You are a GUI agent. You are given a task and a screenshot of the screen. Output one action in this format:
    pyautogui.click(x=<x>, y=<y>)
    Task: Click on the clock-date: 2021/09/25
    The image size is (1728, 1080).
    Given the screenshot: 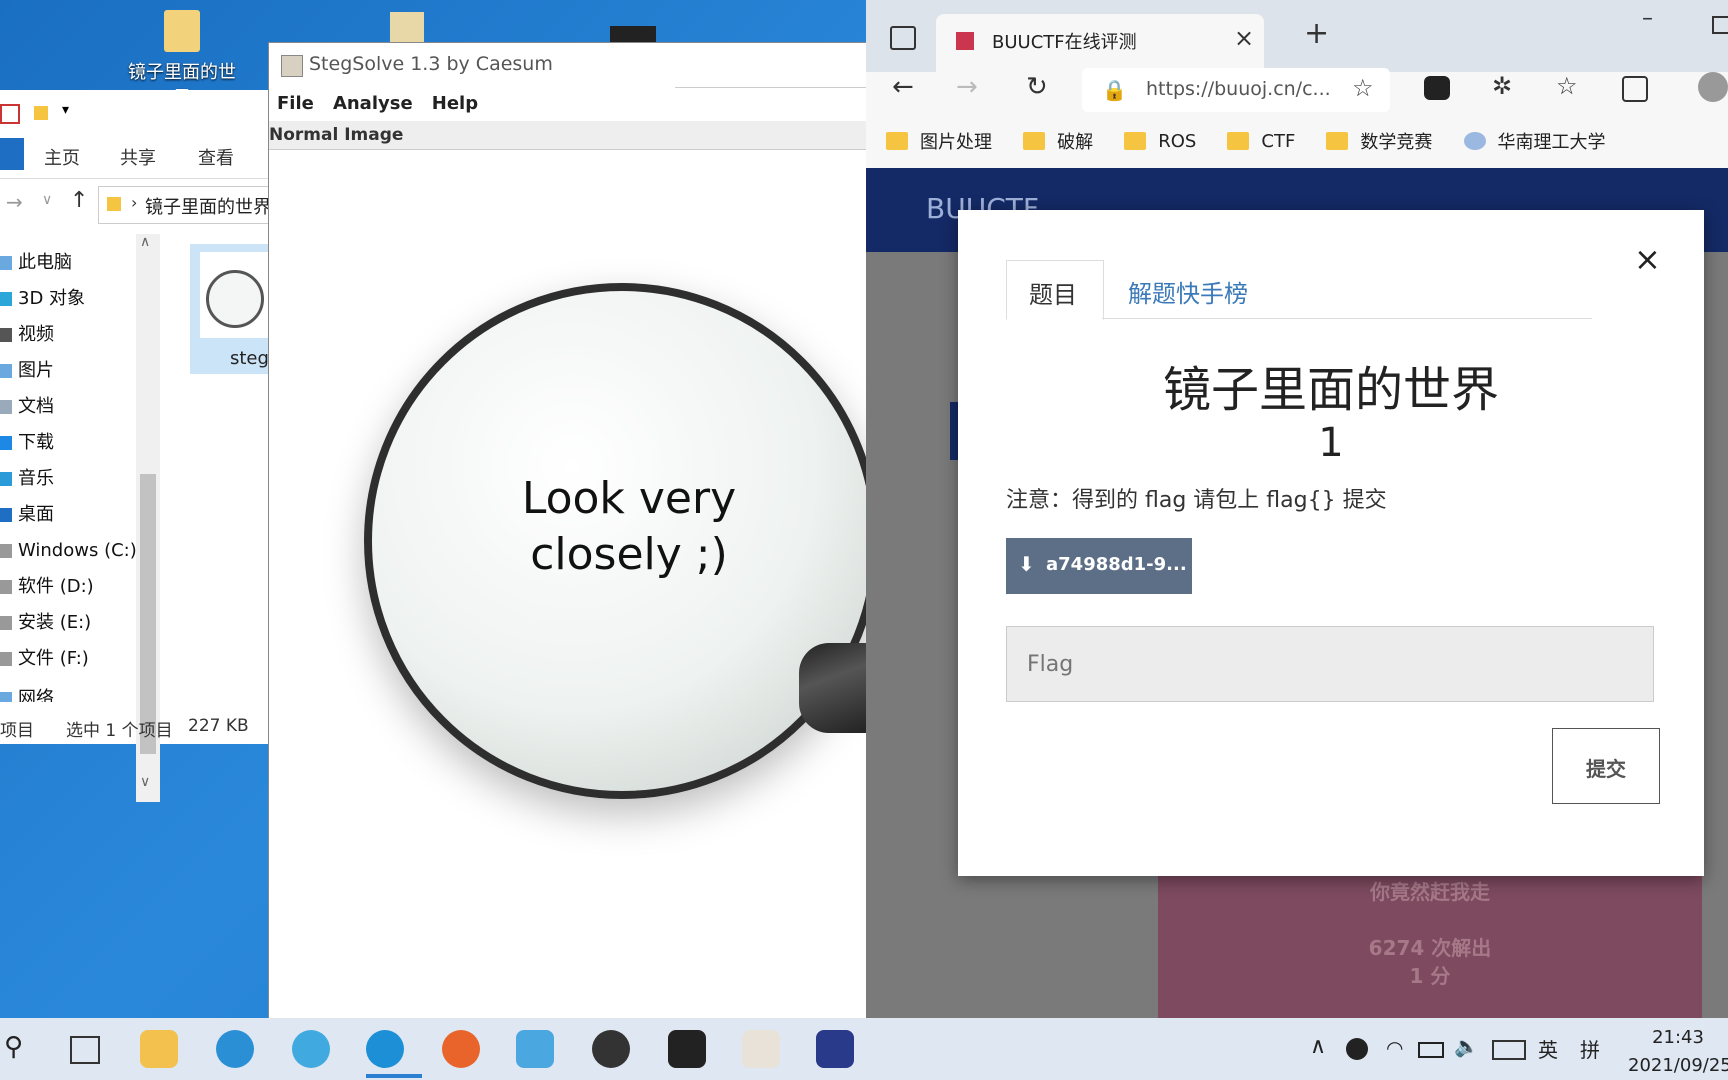 What is the action you would take?
    pyautogui.click(x=1678, y=1065)
    